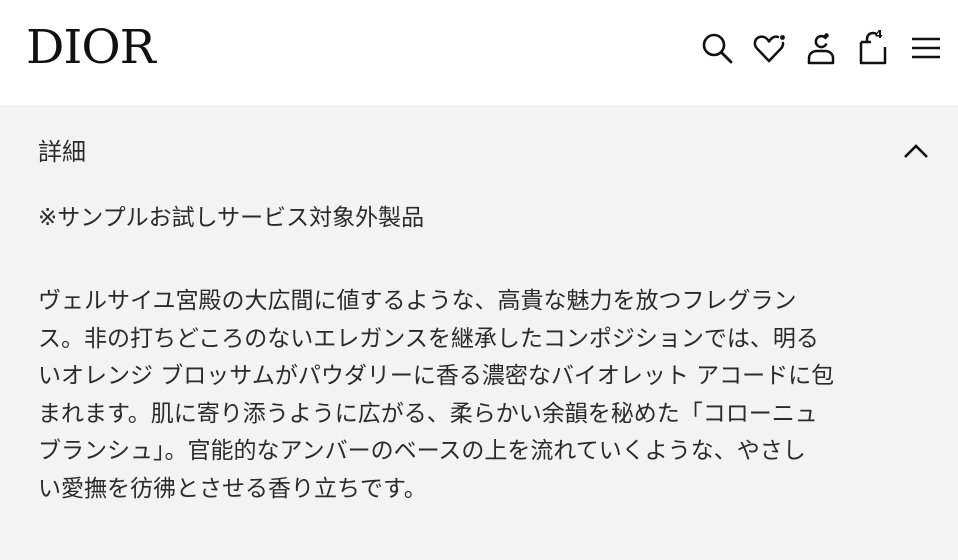 Image resolution: width=958 pixels, height=560 pixels. What do you see at coordinates (769, 48) in the screenshot?
I see `heart-icon` at bounding box center [769, 48].